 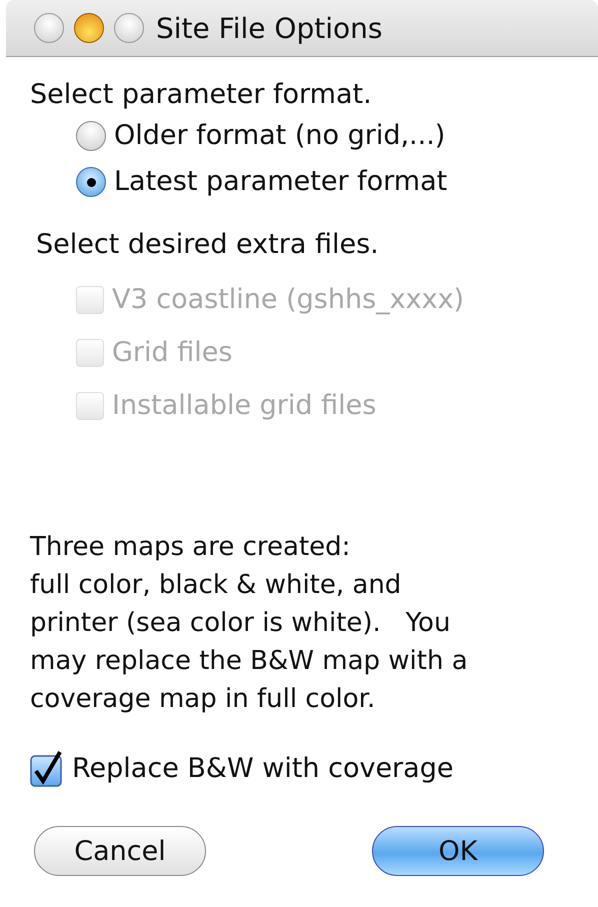 What do you see at coordinates (89, 28) in the screenshot?
I see `minimize-icon` at bounding box center [89, 28].